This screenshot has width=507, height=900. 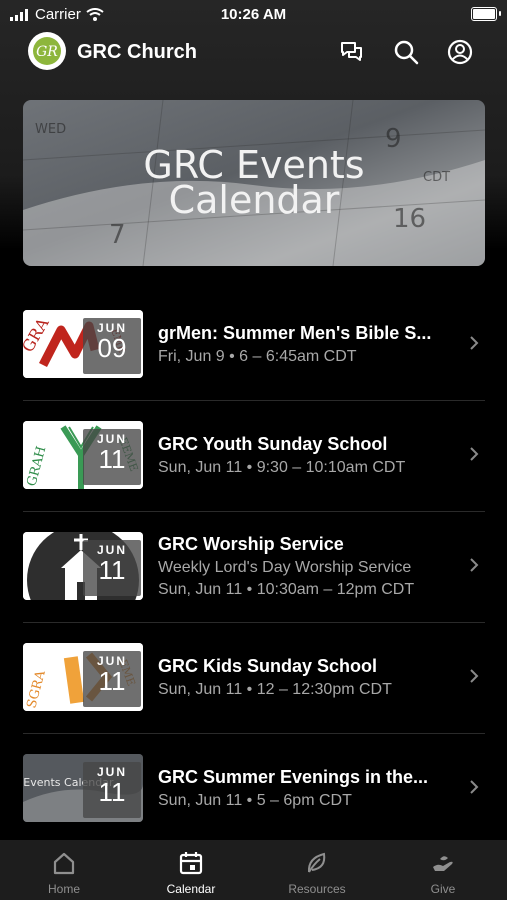 What do you see at coordinates (275, 689) in the screenshot?
I see `event-time: Sun, Jun 11 • 12 – 12:30pm CDT` at bounding box center [275, 689].